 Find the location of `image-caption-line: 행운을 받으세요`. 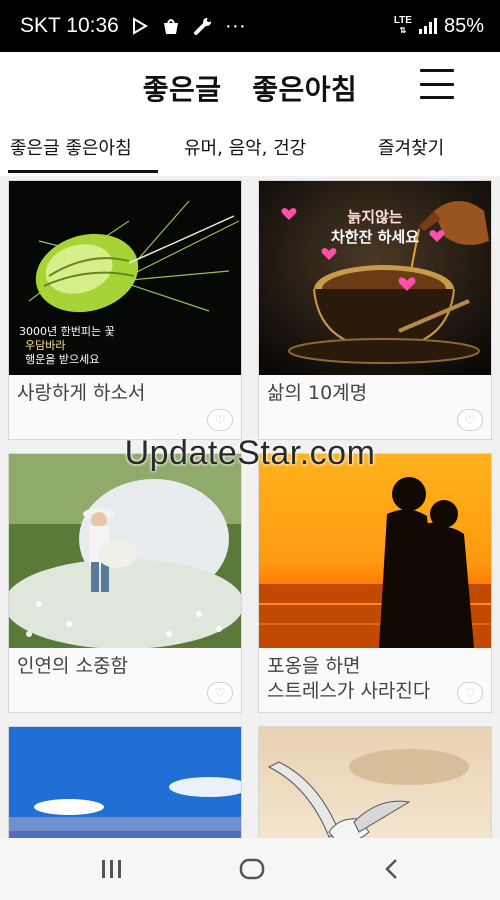

image-caption-line: 행운을 받으세요 is located at coordinates (62, 359).